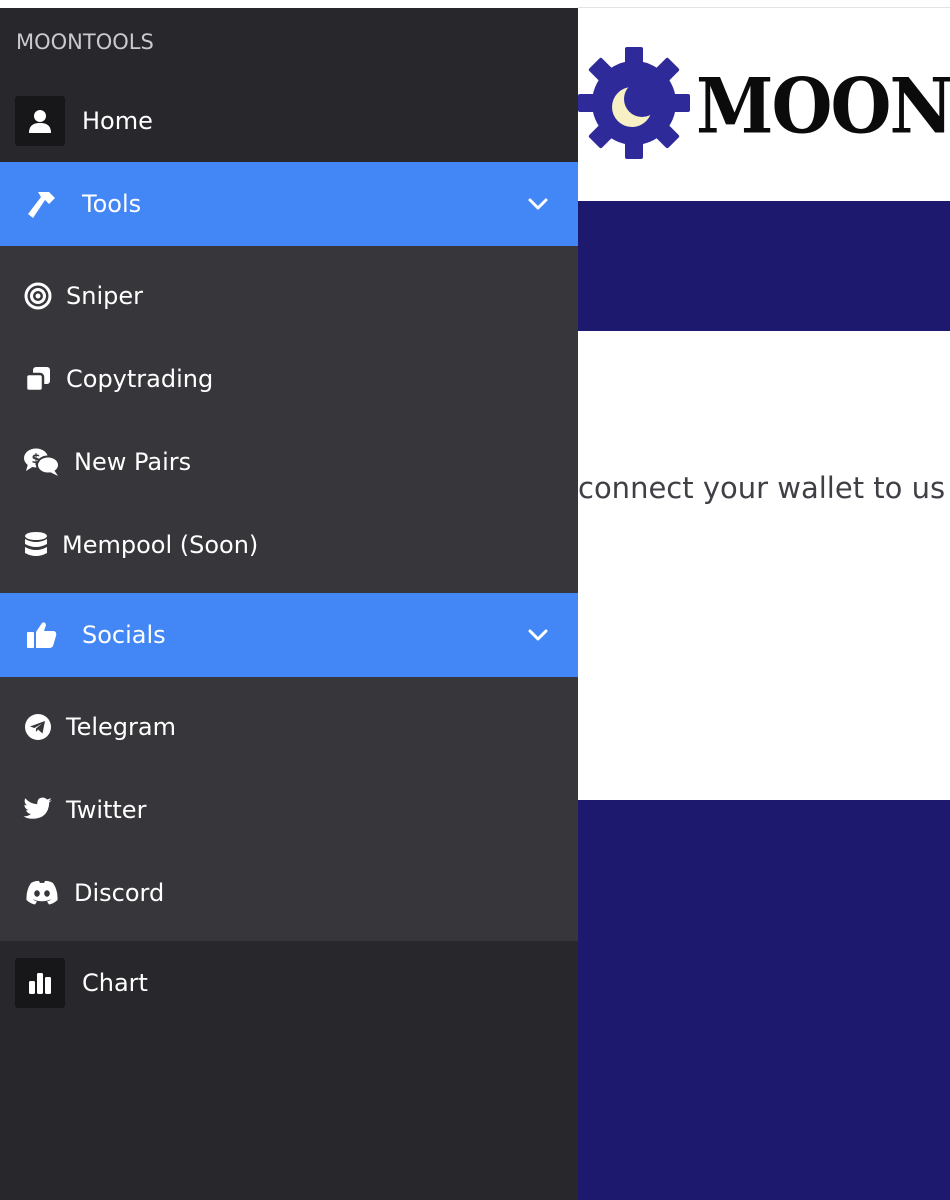 This screenshot has height=1200, width=950. Describe the element at coordinates (764, 1000) in the screenshot. I see `footer-band` at that location.